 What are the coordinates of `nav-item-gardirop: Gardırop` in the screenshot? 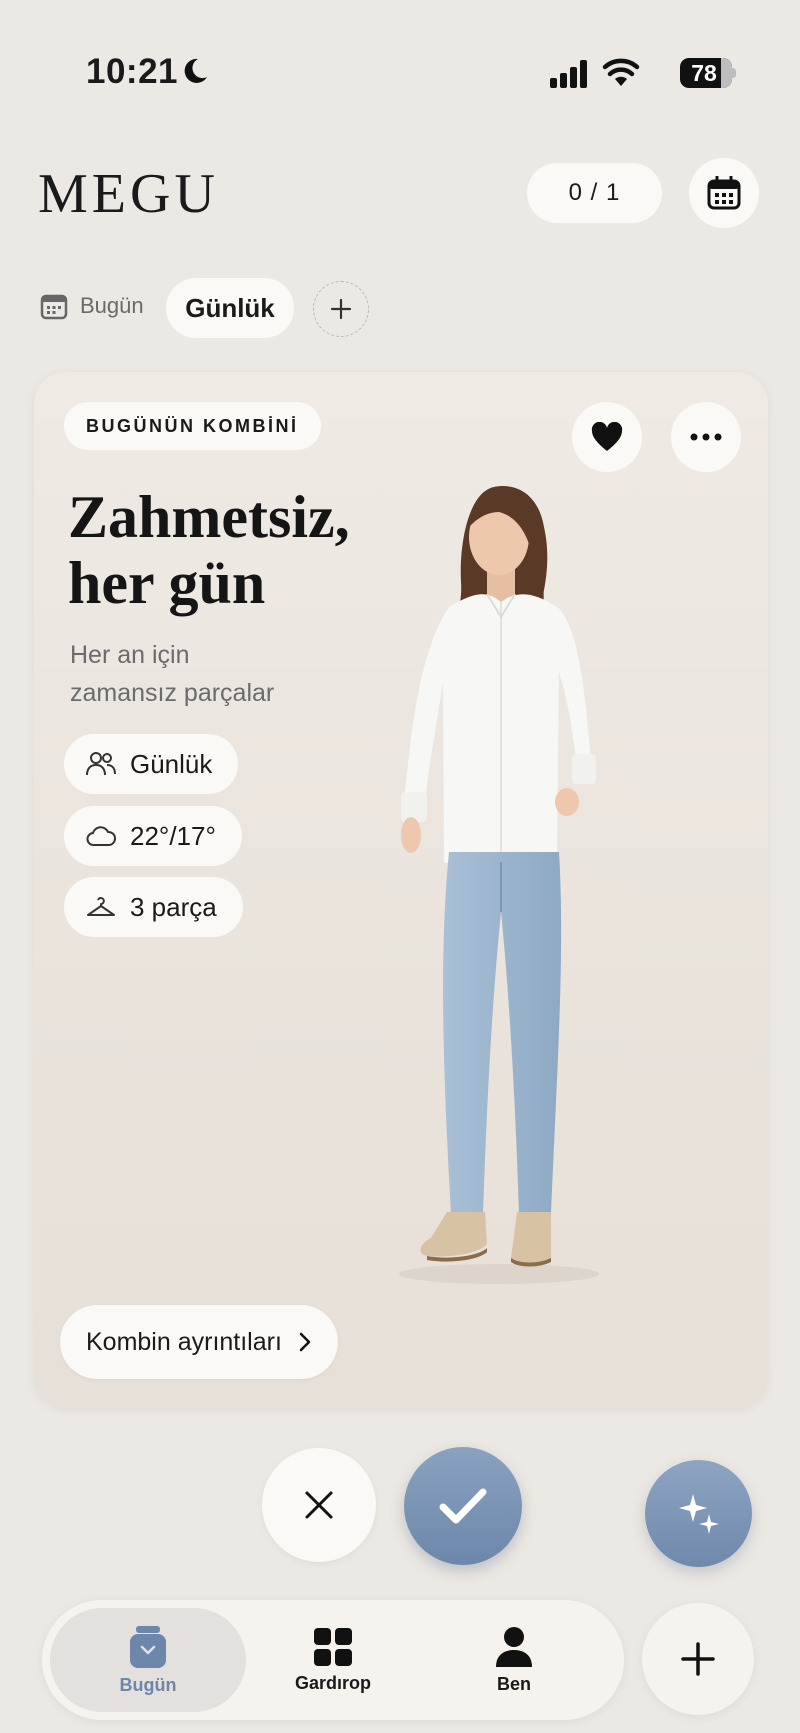 It's located at (333, 1660).